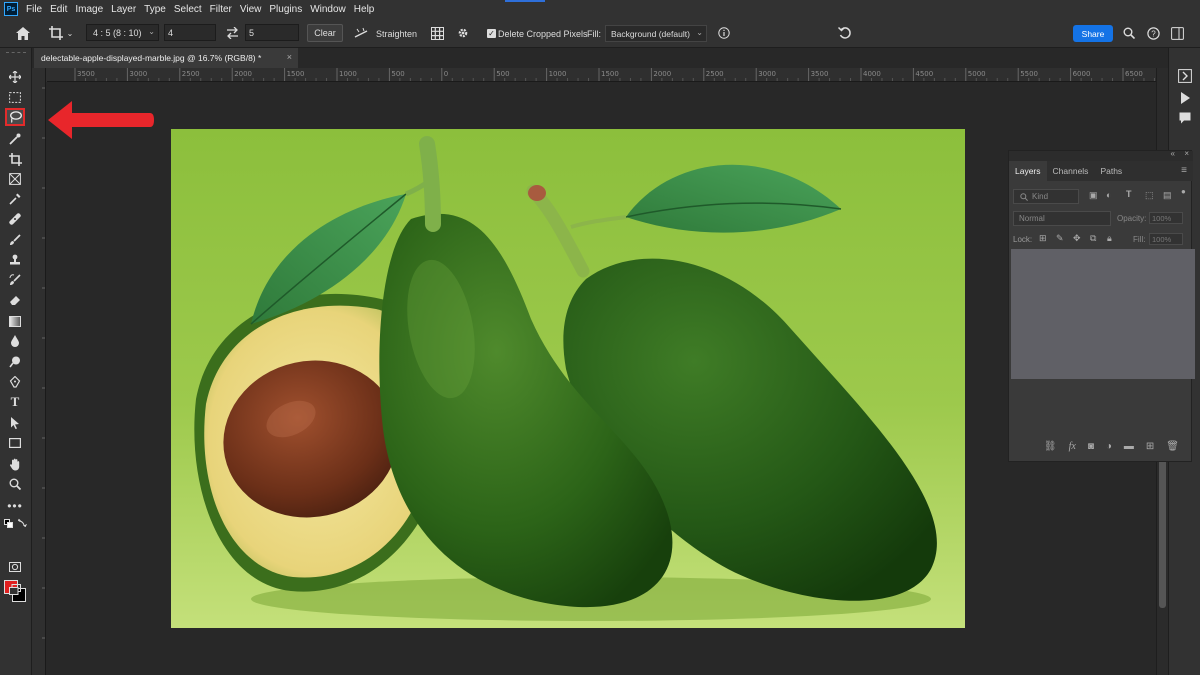 This screenshot has width=1200, height=675. What do you see at coordinates (1050, 446) in the screenshot?
I see `link-layers-icon: ⛓︎` at bounding box center [1050, 446].